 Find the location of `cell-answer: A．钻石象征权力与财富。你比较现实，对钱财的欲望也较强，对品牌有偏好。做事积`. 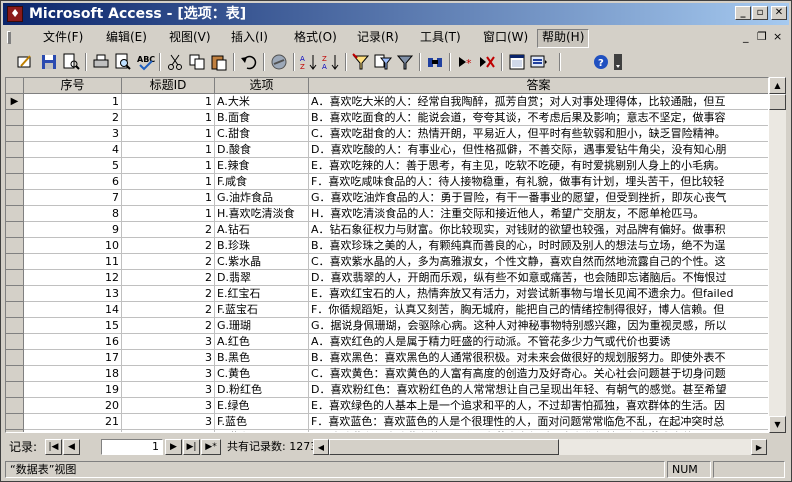

cell-answer: A．钻石象征权力与财富。你比较现实，对钱财的欲望也较强，对品牌有偏好。做事积 is located at coordinates (538, 230).